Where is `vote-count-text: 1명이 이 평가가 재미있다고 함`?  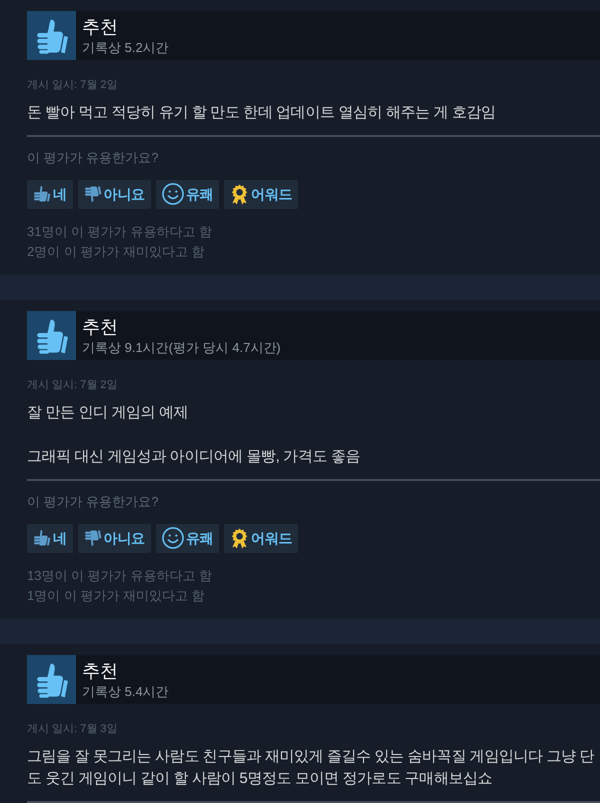
vote-count-text: 1명이 이 평가가 재미있다고 함 is located at coordinates (116, 595).